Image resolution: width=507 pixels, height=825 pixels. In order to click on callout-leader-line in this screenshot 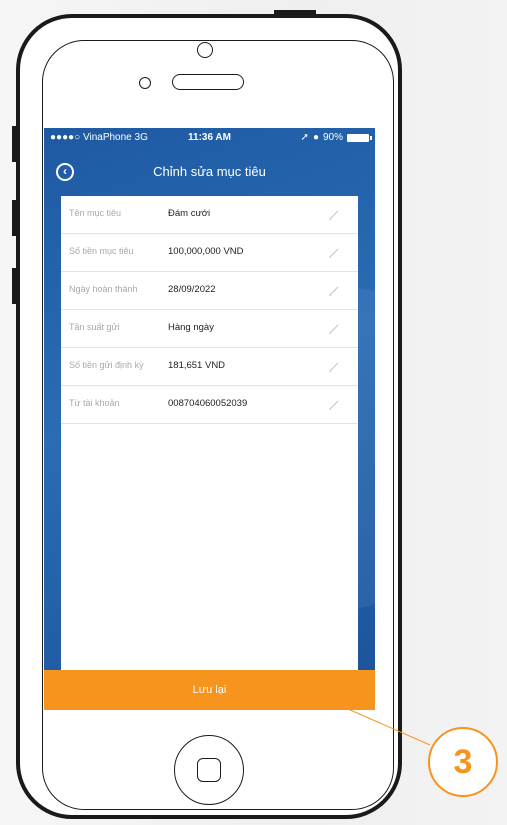, I will do `click(365, 716)`.